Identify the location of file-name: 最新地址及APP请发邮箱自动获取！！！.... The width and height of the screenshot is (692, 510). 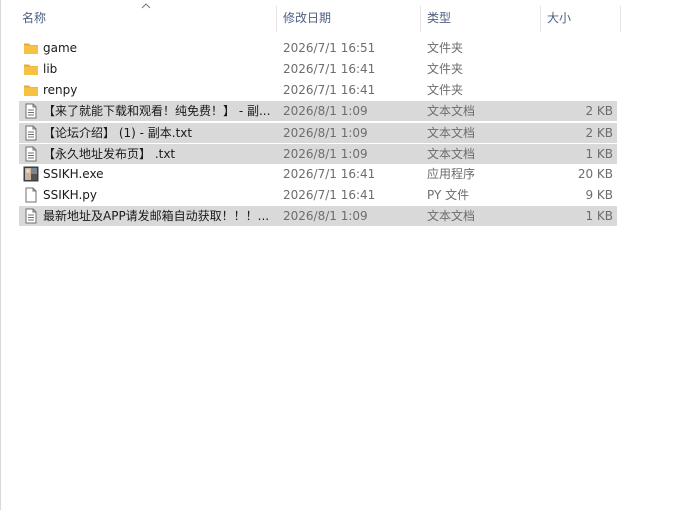
(156, 216).